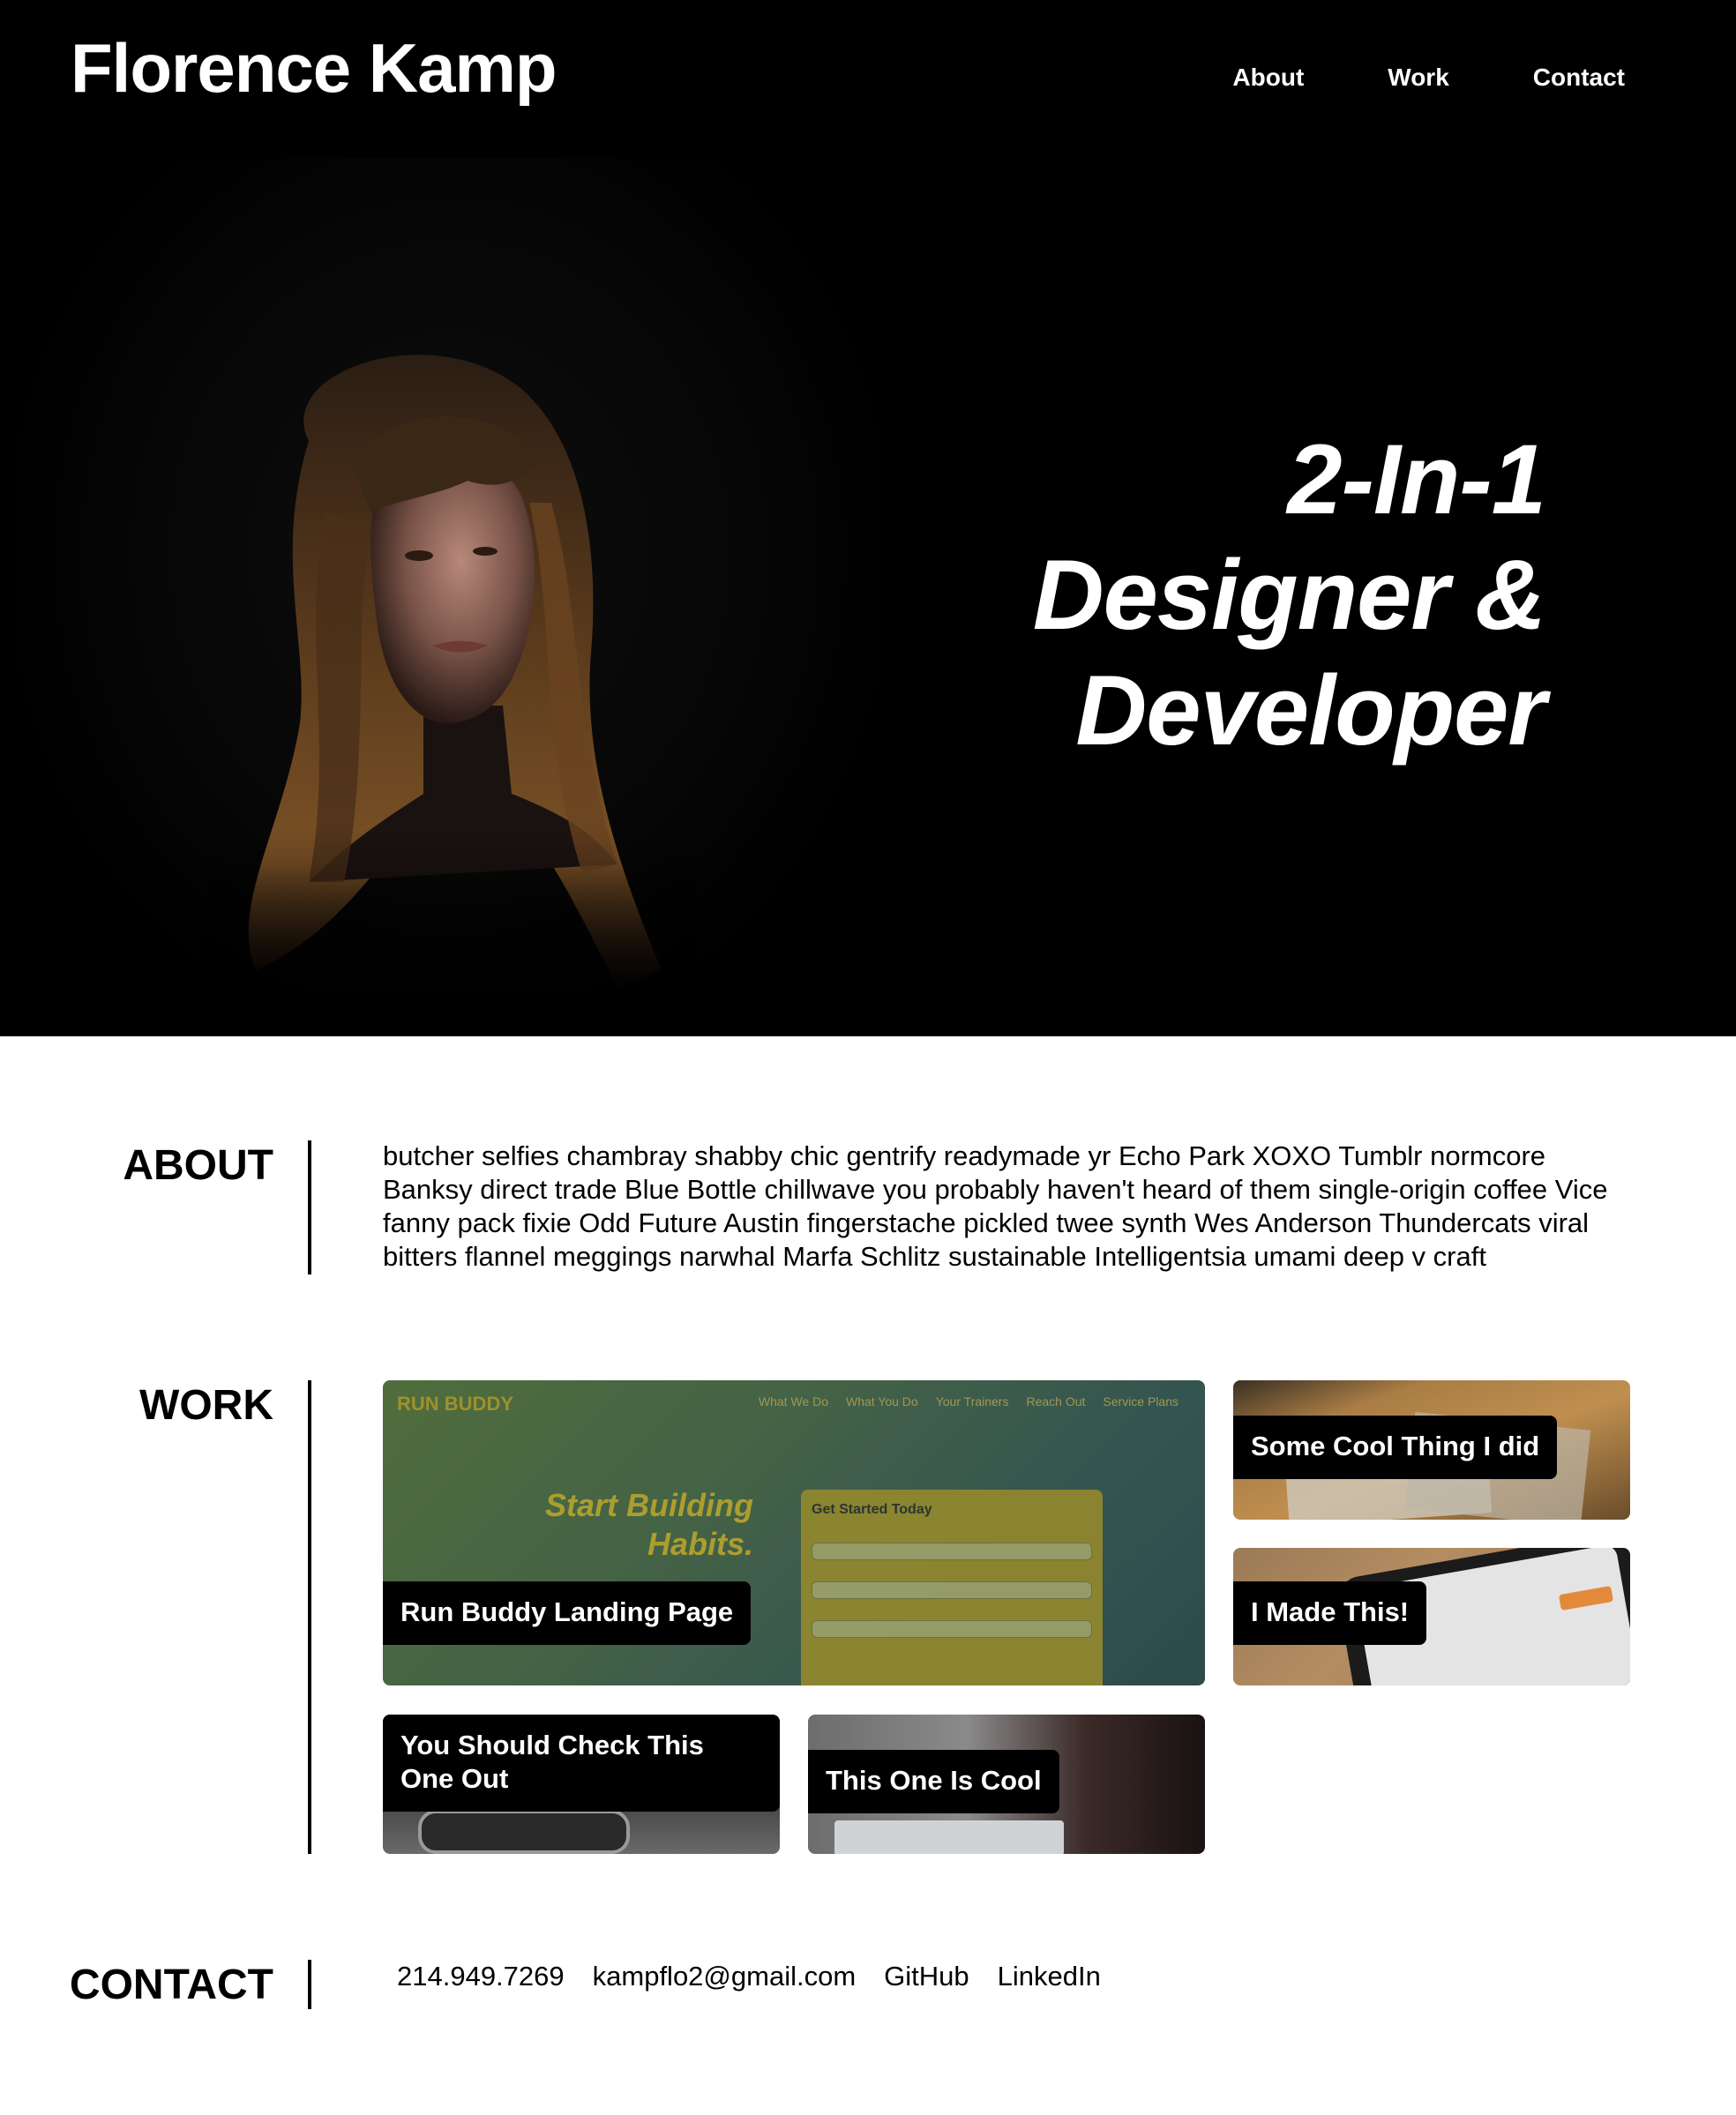  What do you see at coordinates (1310, 711) in the screenshot?
I see `headline-line-3: Developer` at bounding box center [1310, 711].